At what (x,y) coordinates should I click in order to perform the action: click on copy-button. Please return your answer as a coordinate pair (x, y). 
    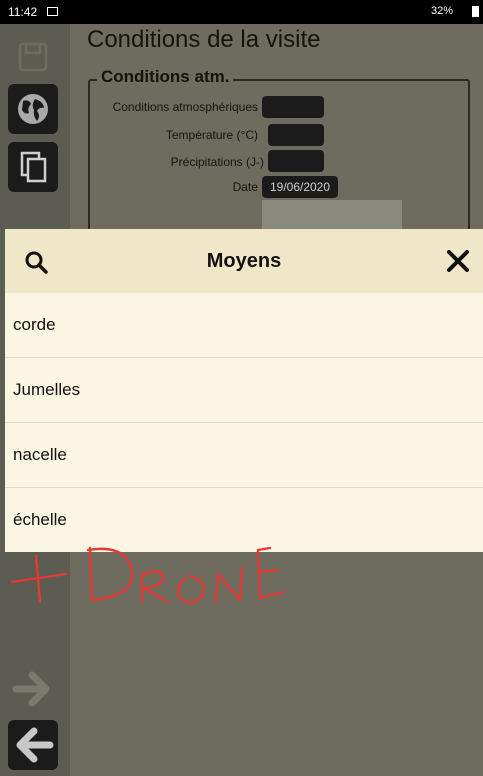
    Looking at the image, I should click on (33, 167).